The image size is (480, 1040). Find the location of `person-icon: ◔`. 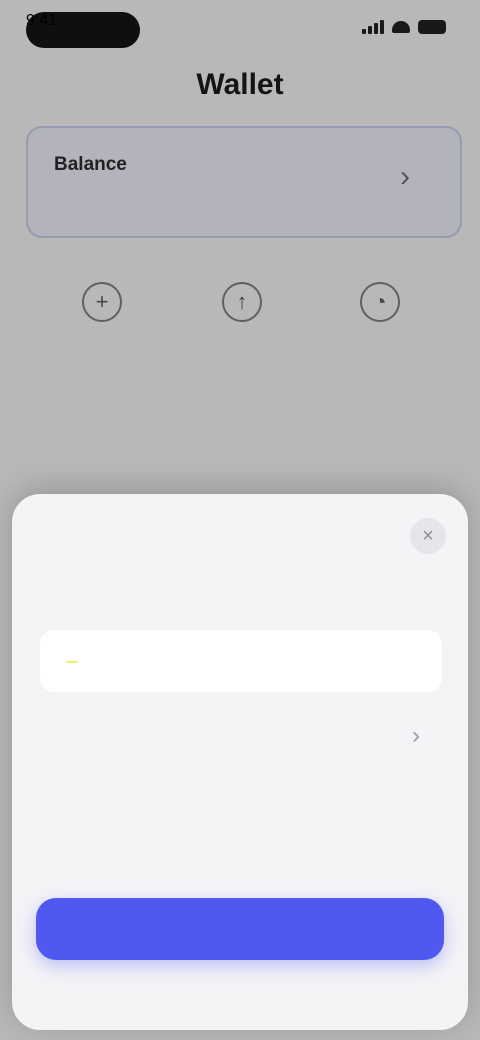

person-icon: ◔ is located at coordinates (380, 302).